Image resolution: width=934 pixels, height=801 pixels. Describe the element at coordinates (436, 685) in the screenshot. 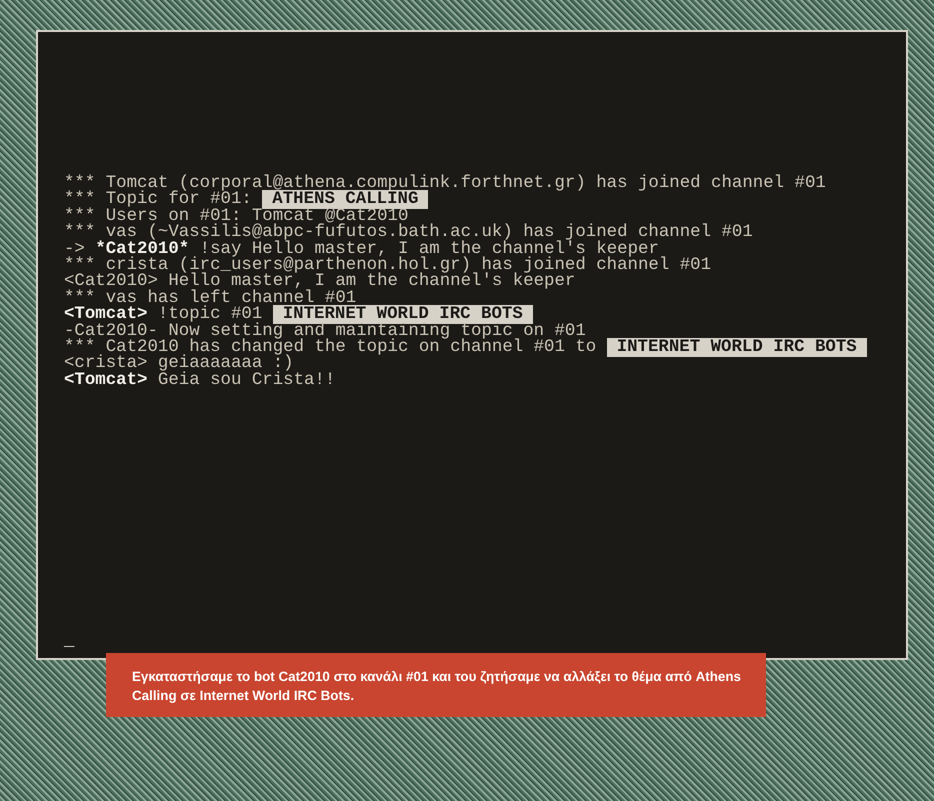

I see `caption-text: Εγκαταστήσαμε το bot Cat2010 στο κανάλι #01 και του ζητήσαμε να αλλάξει το θέμα από Athens Calling σε Internet World IRC Bots.` at that location.